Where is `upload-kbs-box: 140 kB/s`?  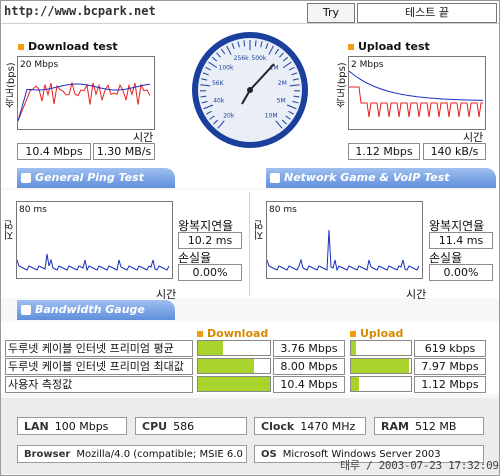
upload-kbs-box: 140 kB/s is located at coordinates (454, 151).